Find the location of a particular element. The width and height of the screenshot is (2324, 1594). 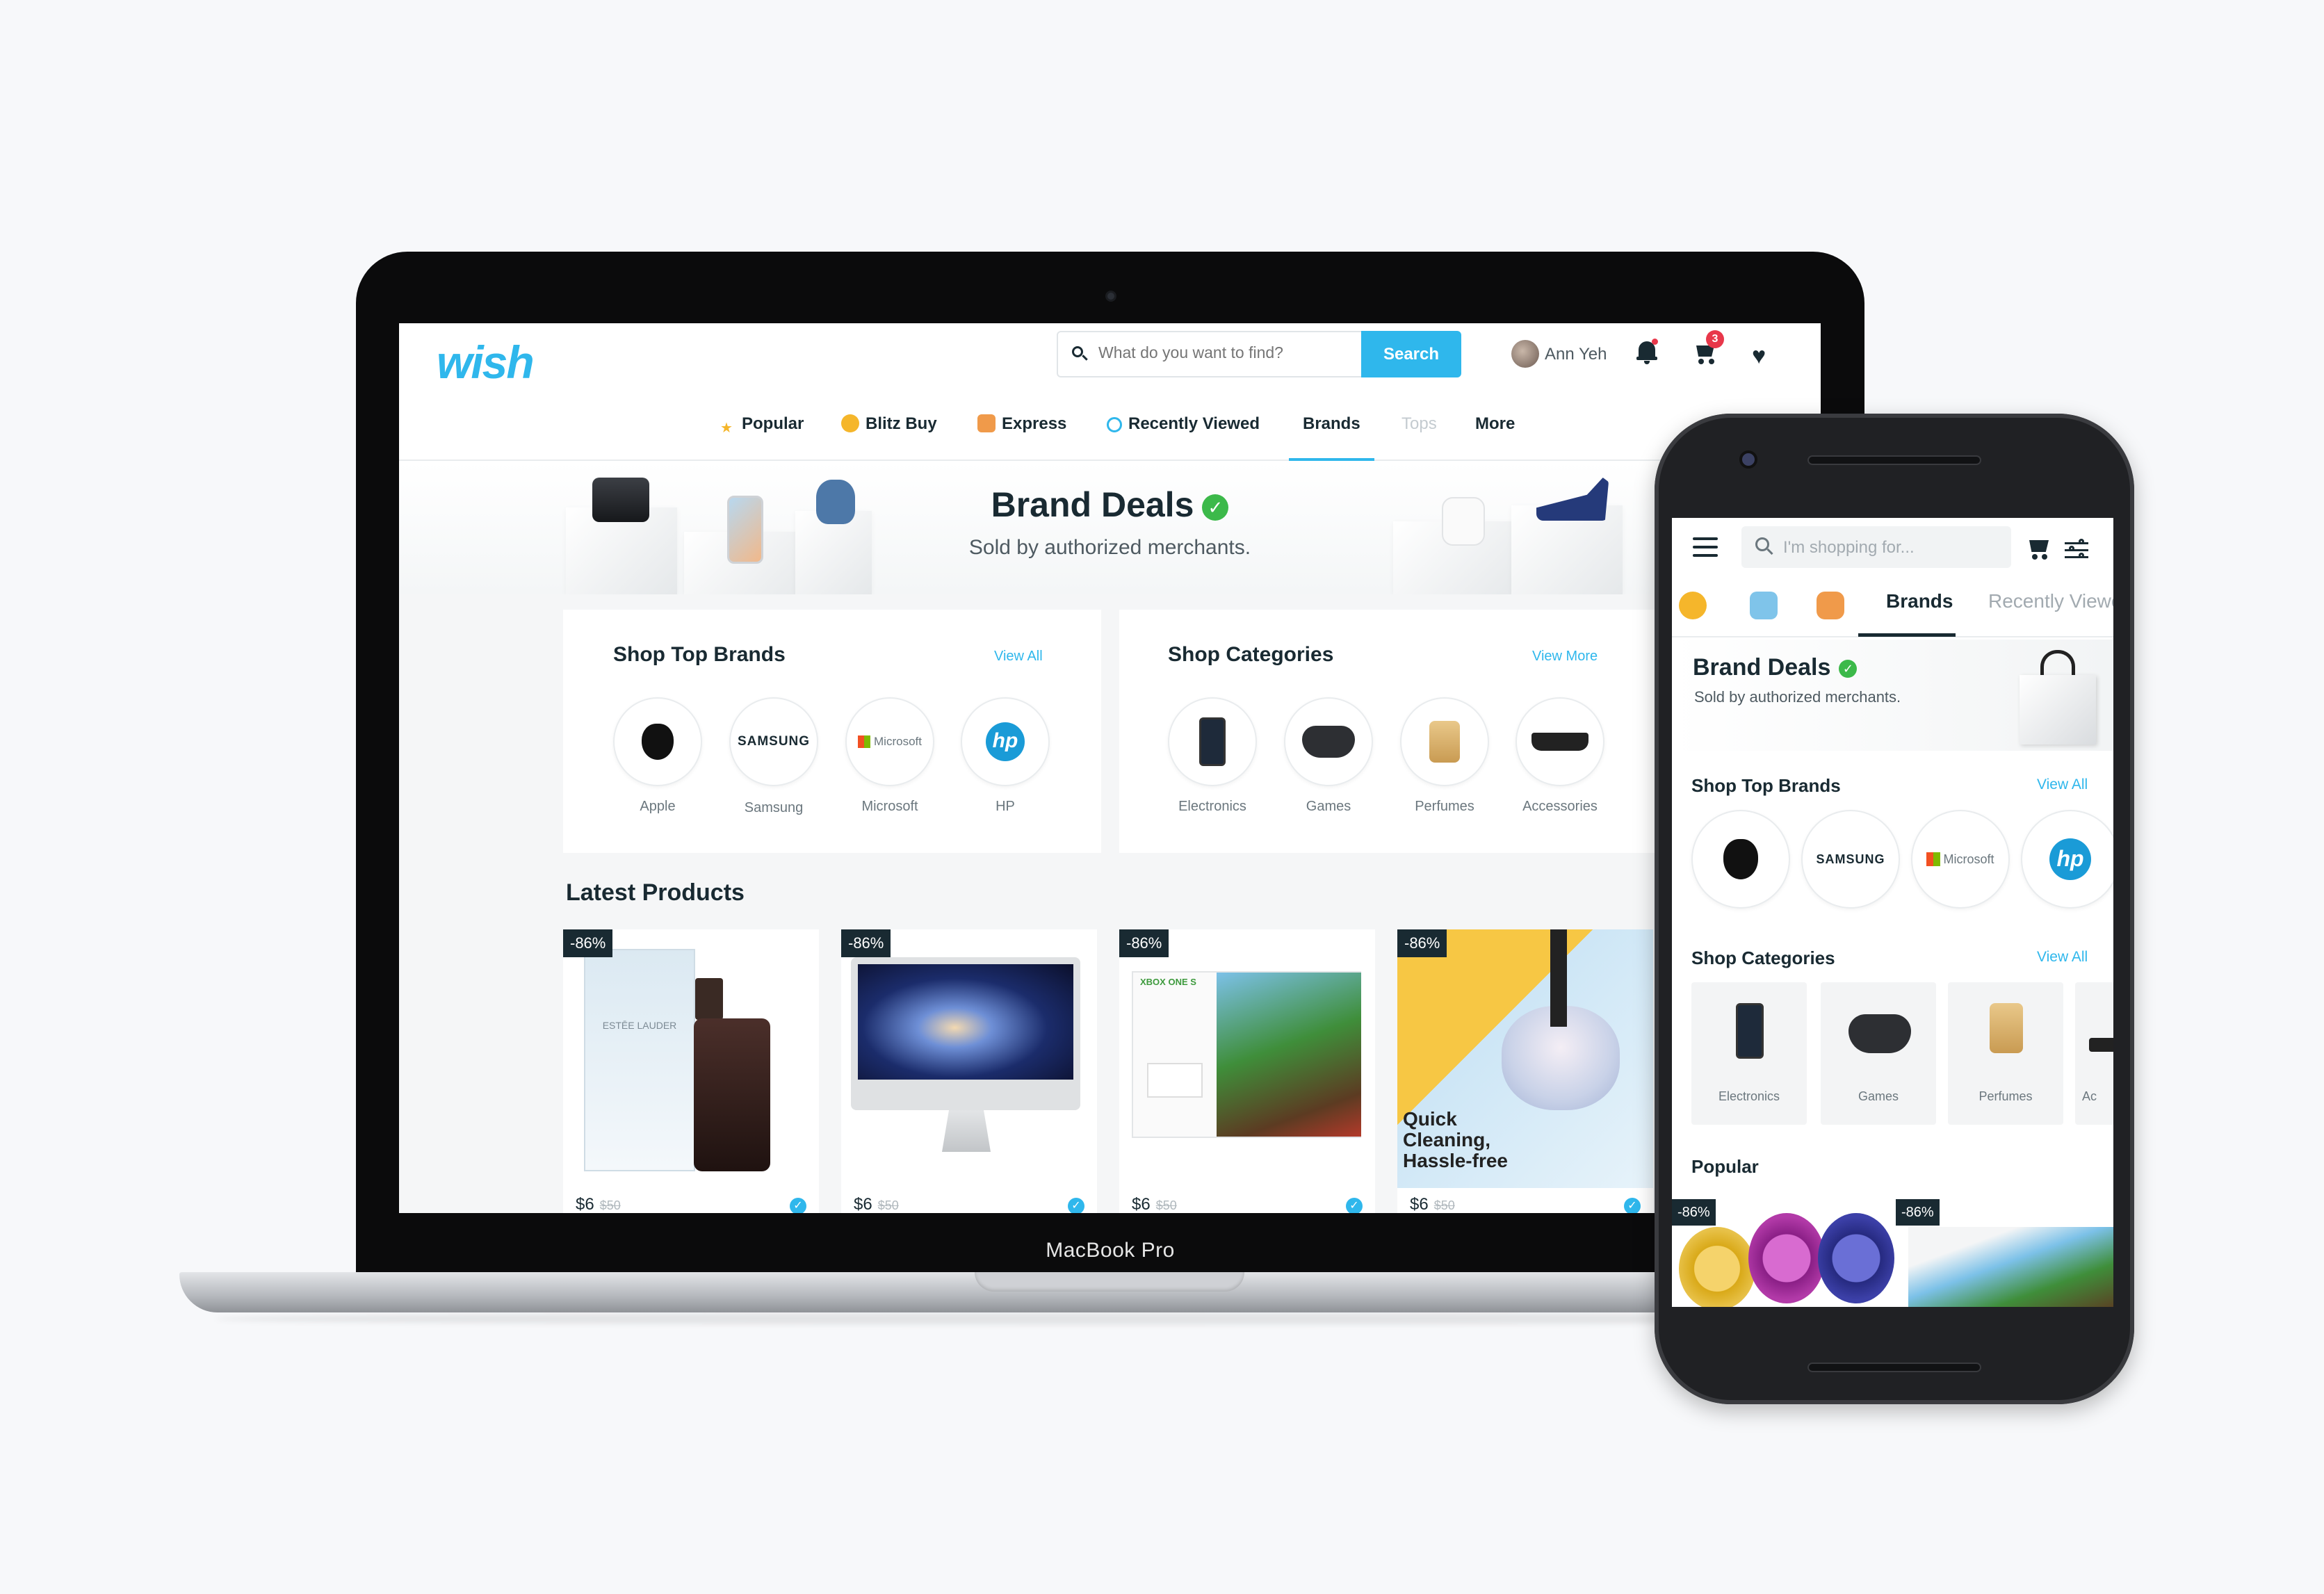

avatar is located at coordinates (1525, 354).